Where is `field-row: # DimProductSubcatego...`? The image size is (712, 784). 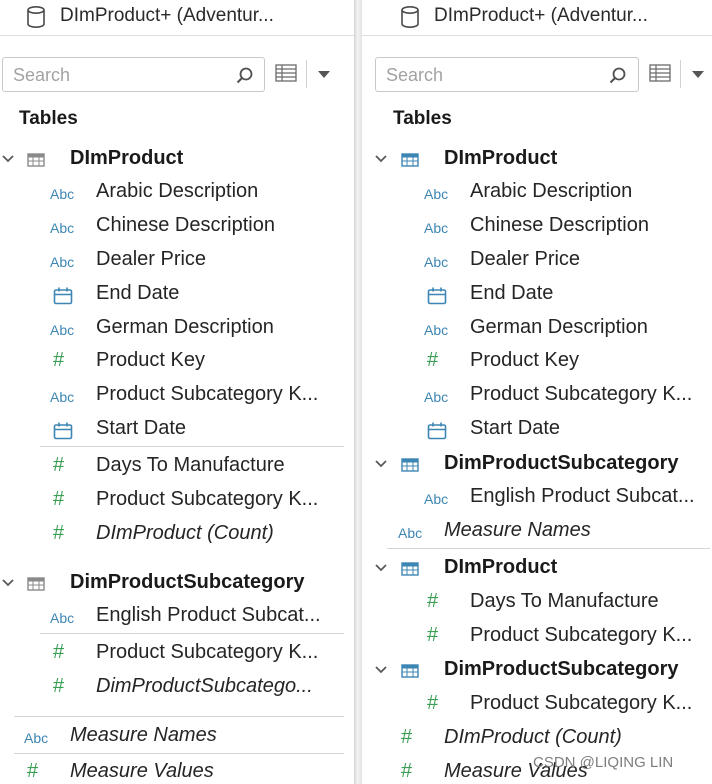 field-row: # DimProductSubcatego... is located at coordinates (177, 687).